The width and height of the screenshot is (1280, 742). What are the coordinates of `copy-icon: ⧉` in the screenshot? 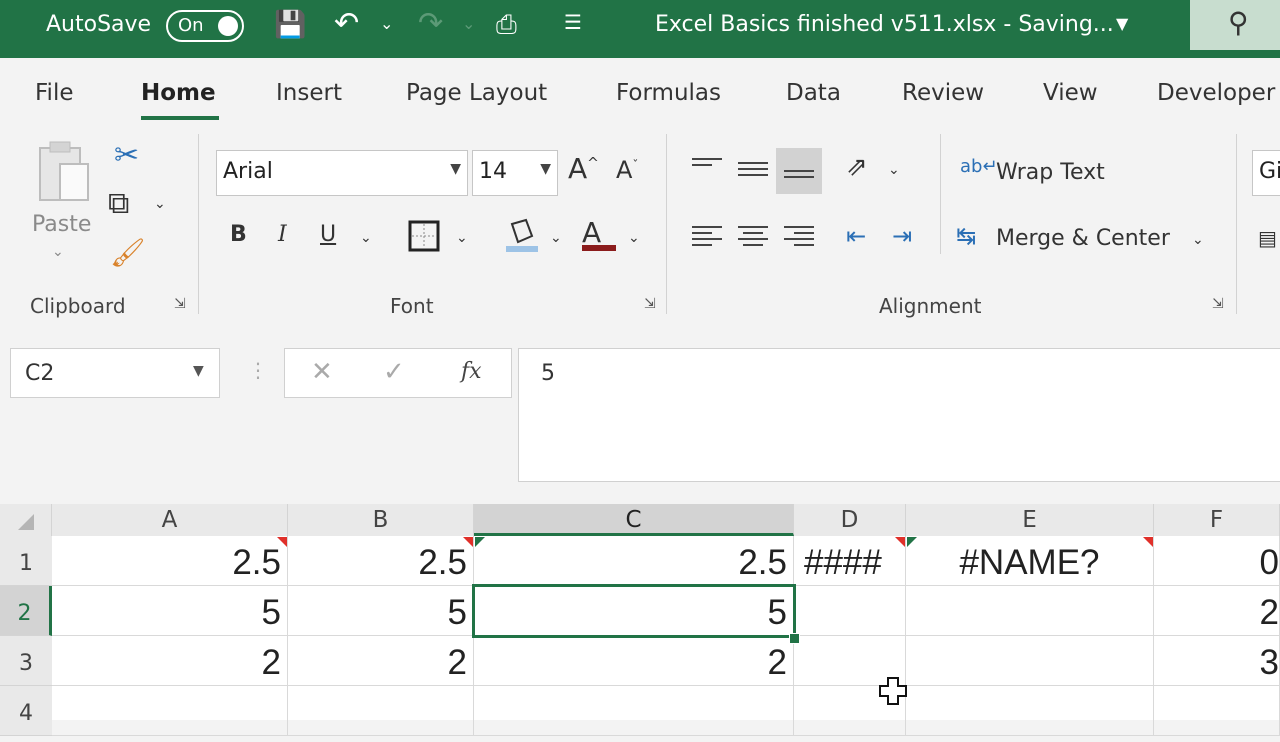 It's located at (118, 203).